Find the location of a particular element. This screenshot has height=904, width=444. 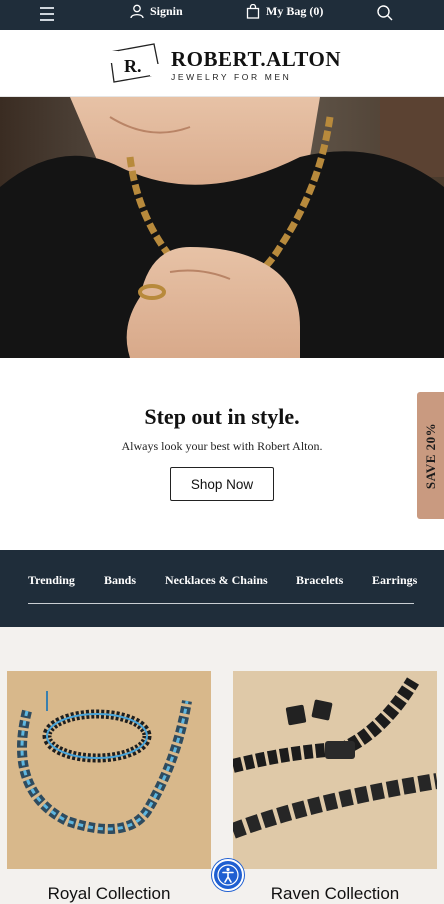

my-bag-link: My Bag (0) is located at coordinates (284, 11).